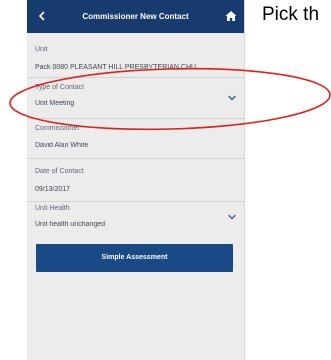 Image resolution: width=331 pixels, height=360 pixels. I want to click on simple-assessment-button: Simple Assessment, so click(134, 258).